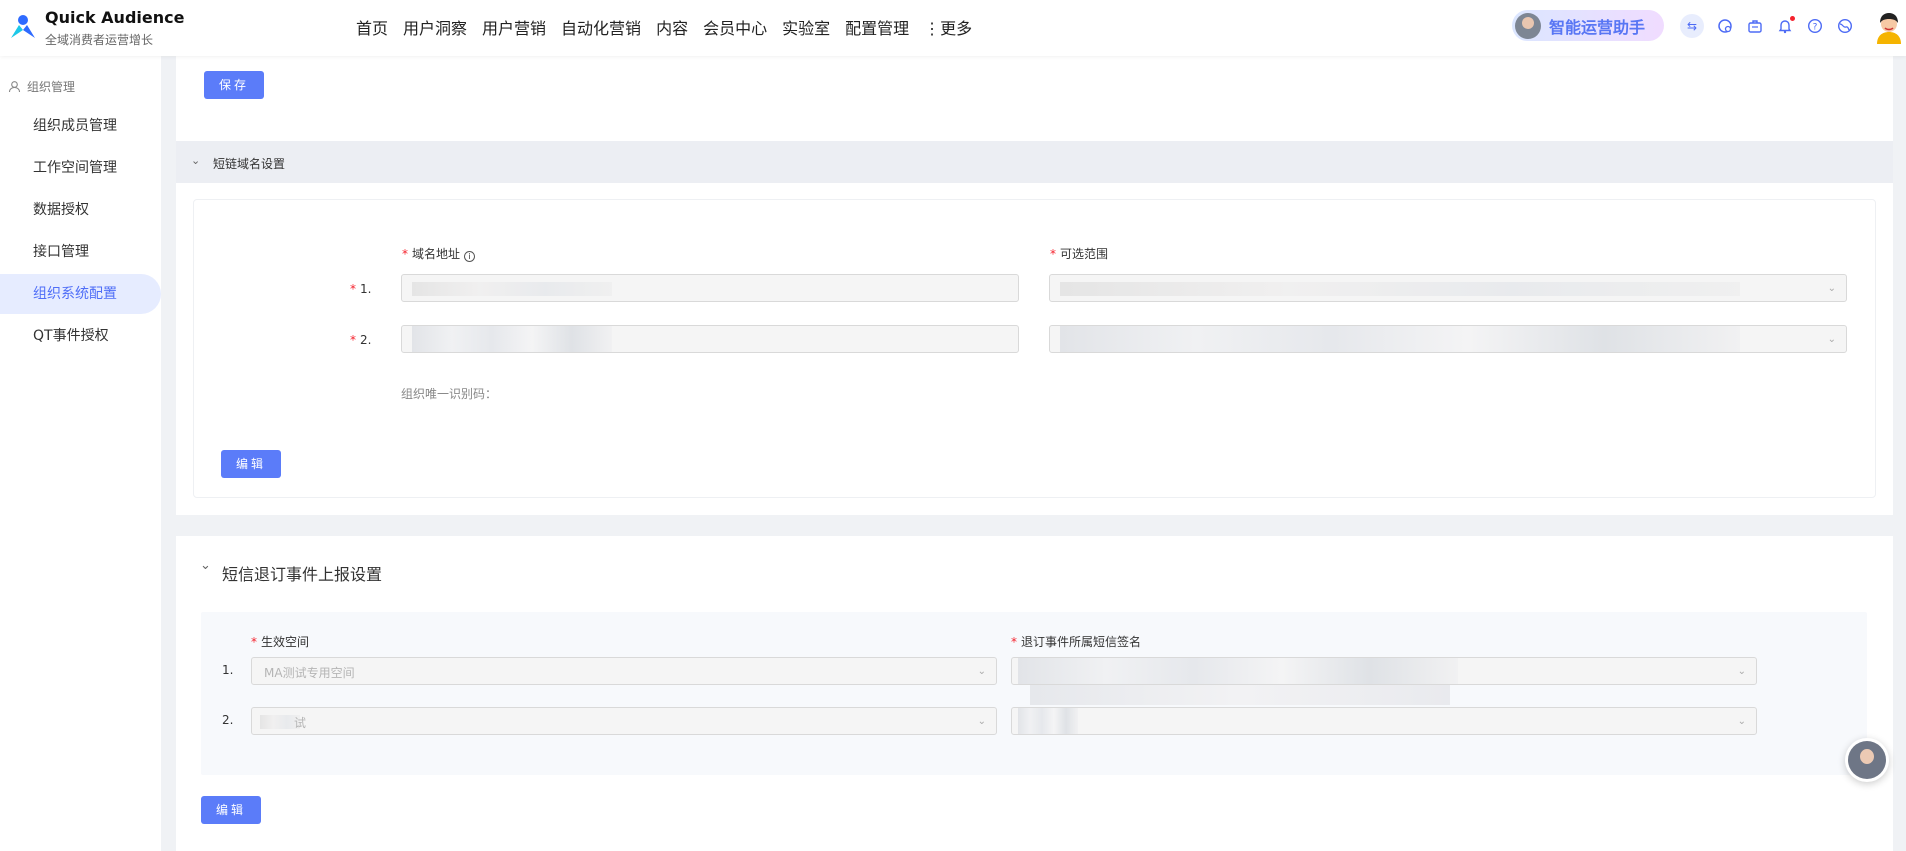 The width and height of the screenshot is (1906, 851). I want to click on help-icon: ?, so click(1815, 26).